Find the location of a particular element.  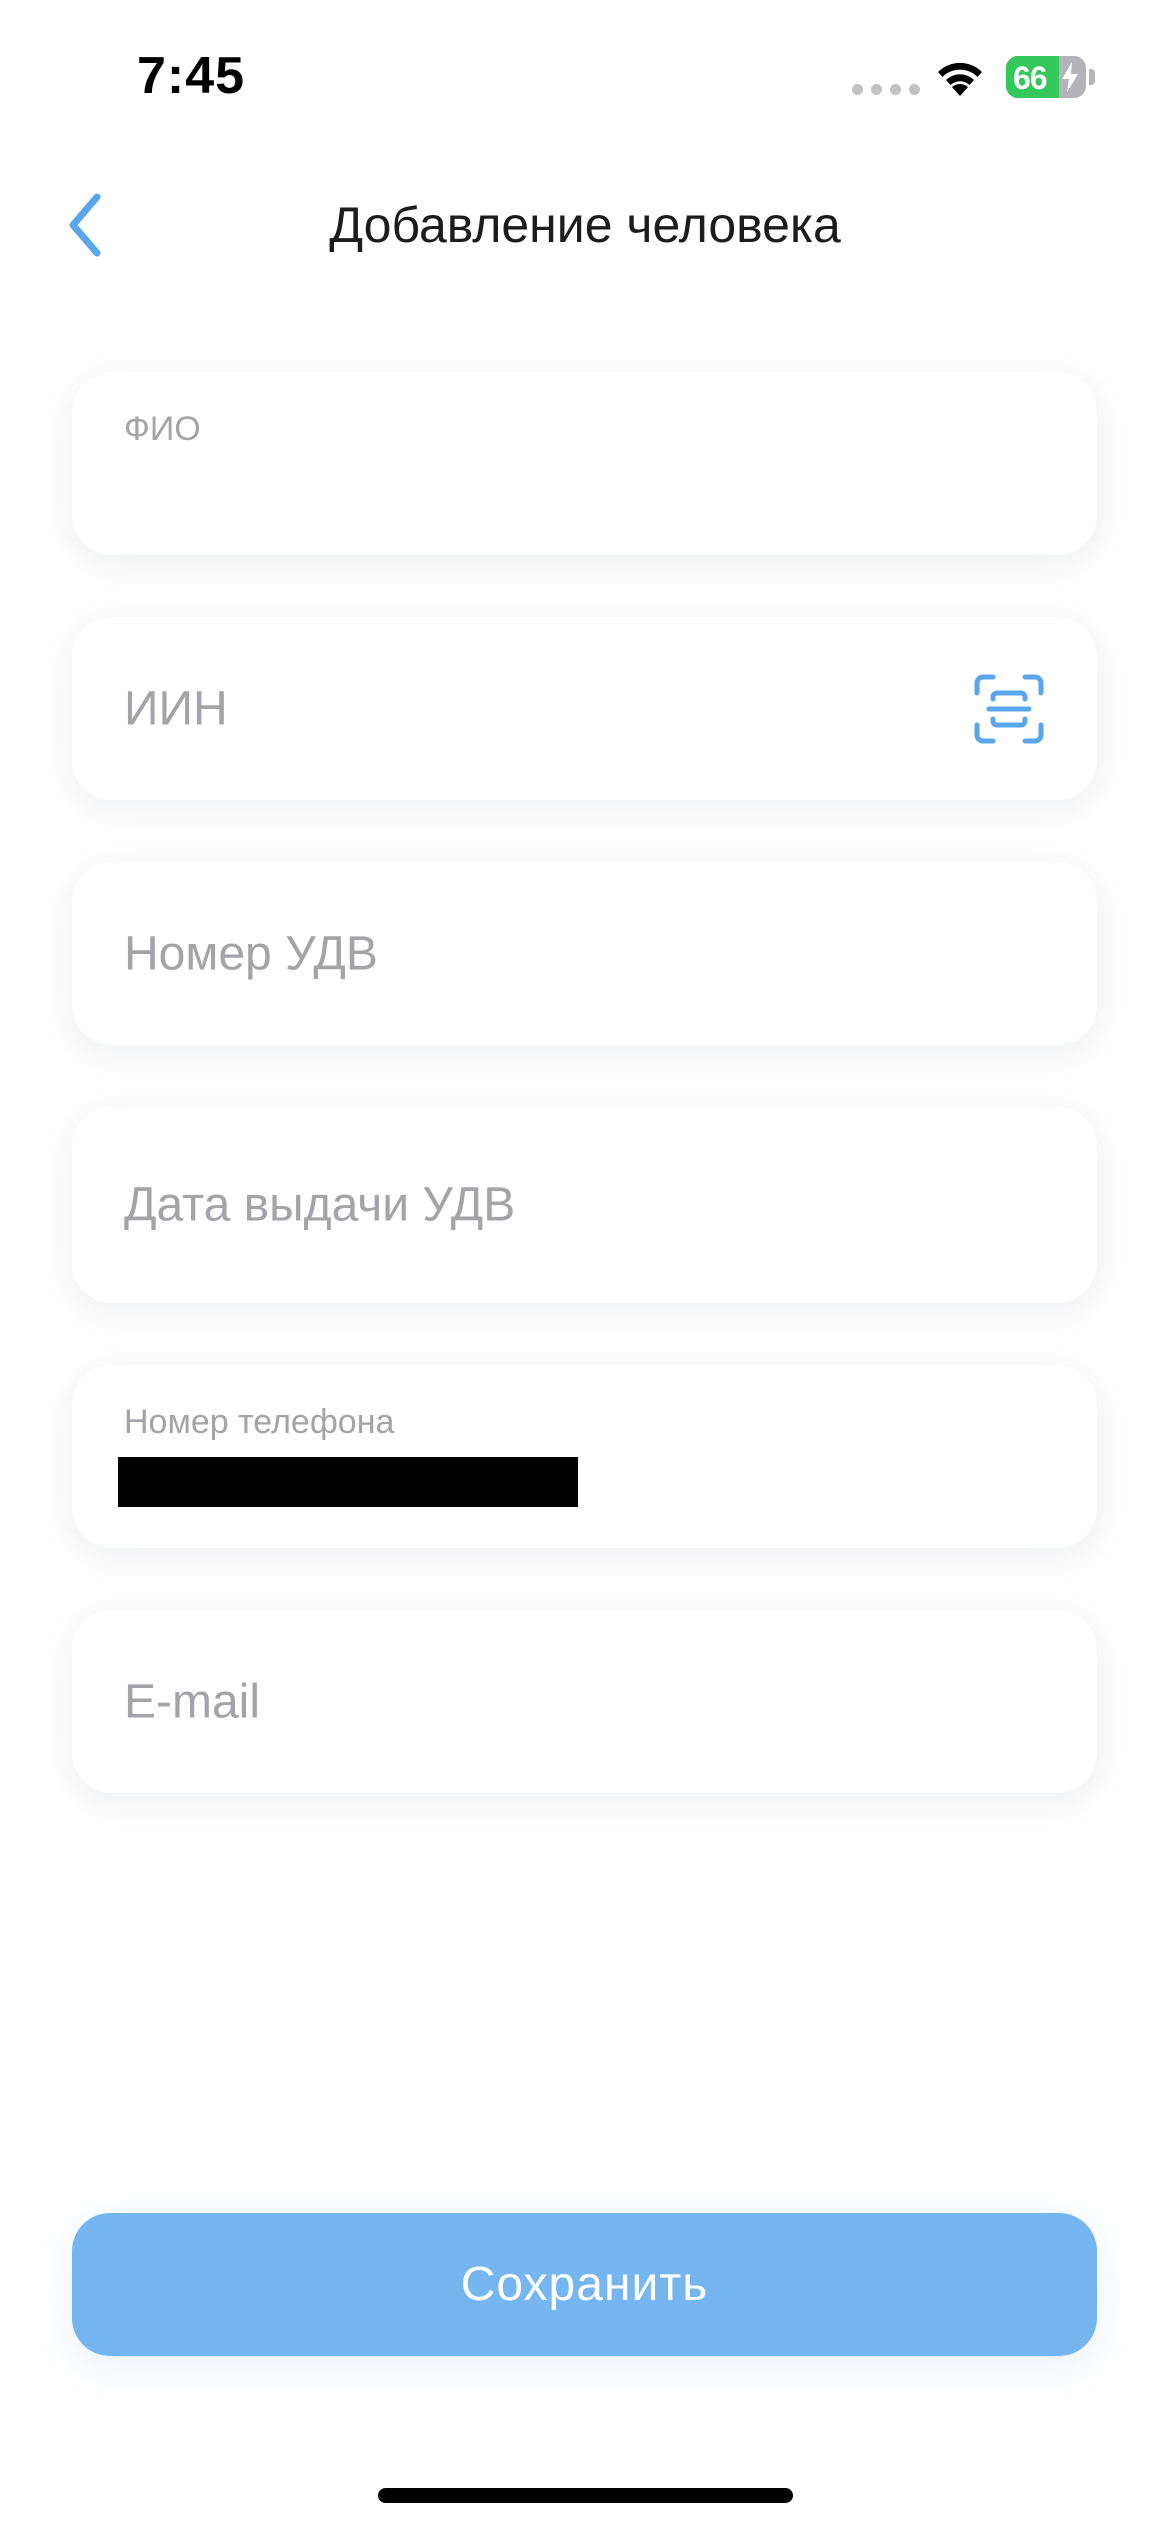

full-name-label: ФИО is located at coordinates (162, 429).